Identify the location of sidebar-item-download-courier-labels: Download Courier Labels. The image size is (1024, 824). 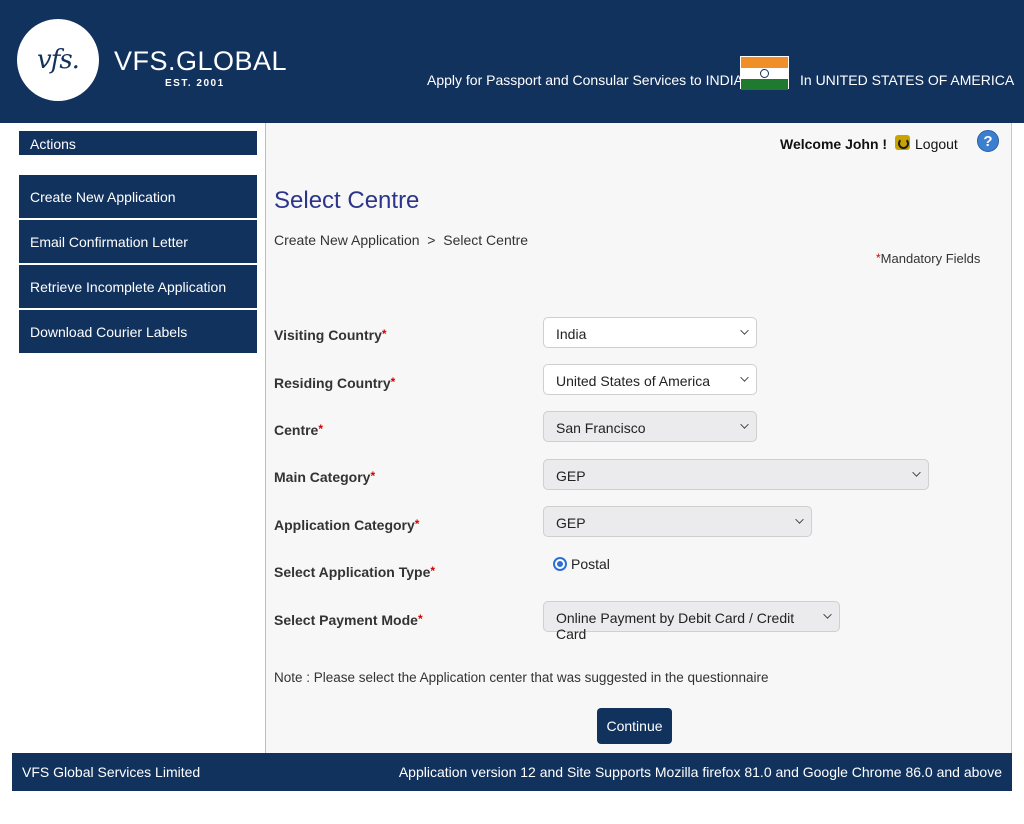
(138, 331).